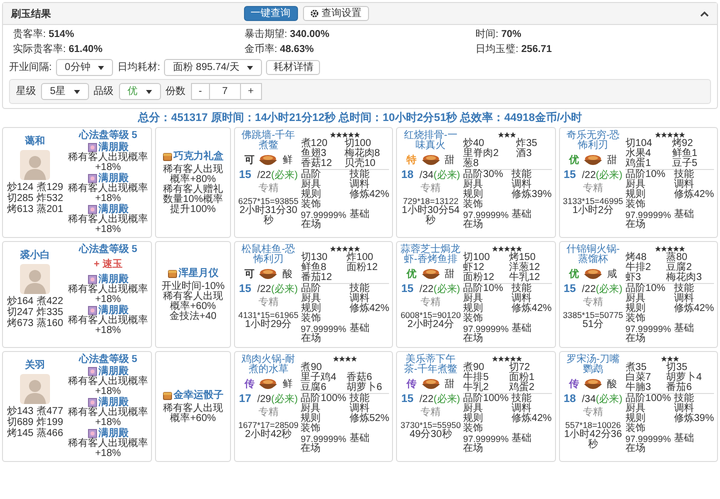  Describe the element at coordinates (139, 91) in the screenshot. I see `dropdown: 优` at that location.